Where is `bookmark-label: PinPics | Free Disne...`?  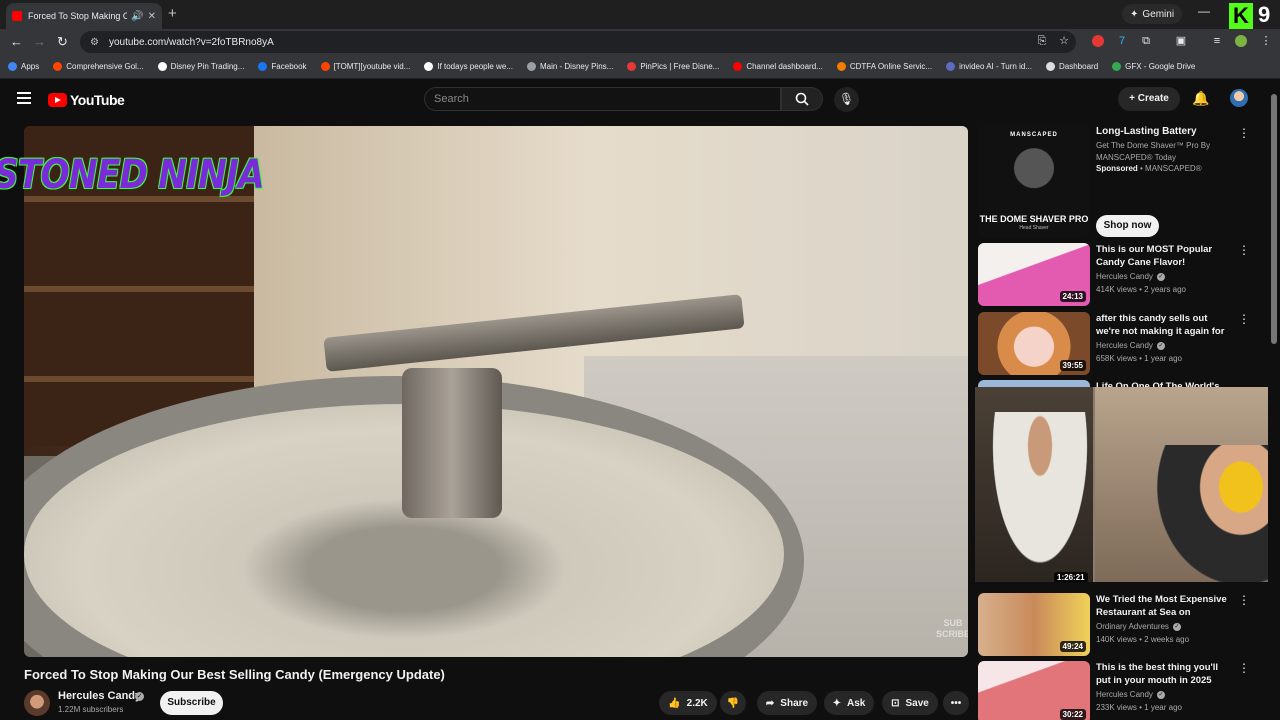 bookmark-label: PinPics | Free Disne... is located at coordinates (680, 66).